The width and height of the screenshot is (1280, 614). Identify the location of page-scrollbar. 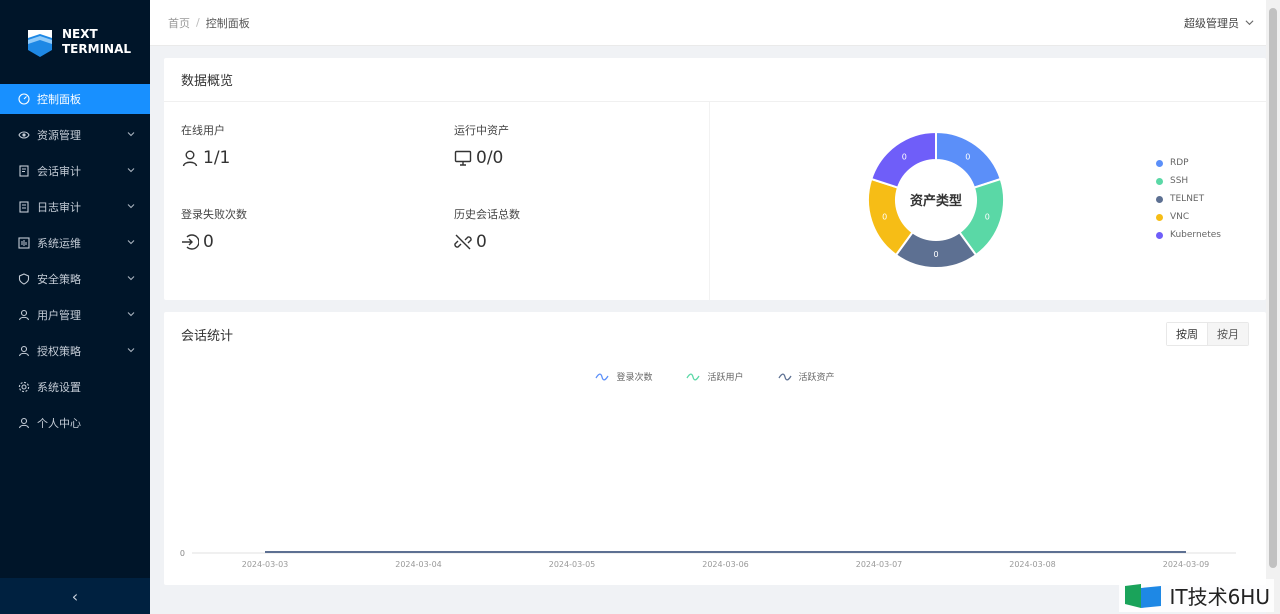
(1273, 307).